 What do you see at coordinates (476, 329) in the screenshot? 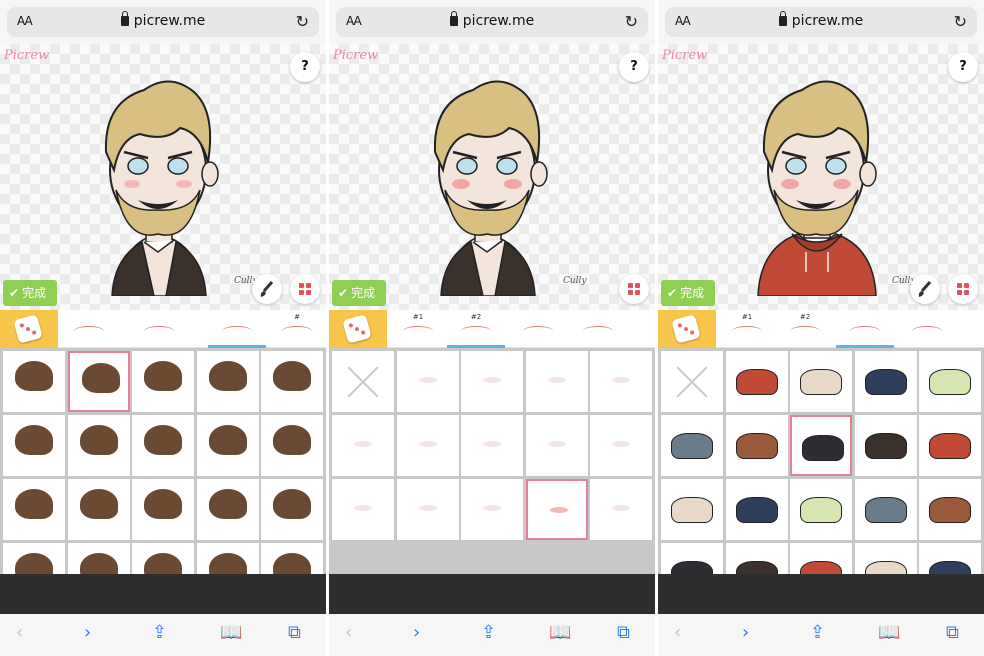
I see `category-tab-blush-active: #2` at bounding box center [476, 329].